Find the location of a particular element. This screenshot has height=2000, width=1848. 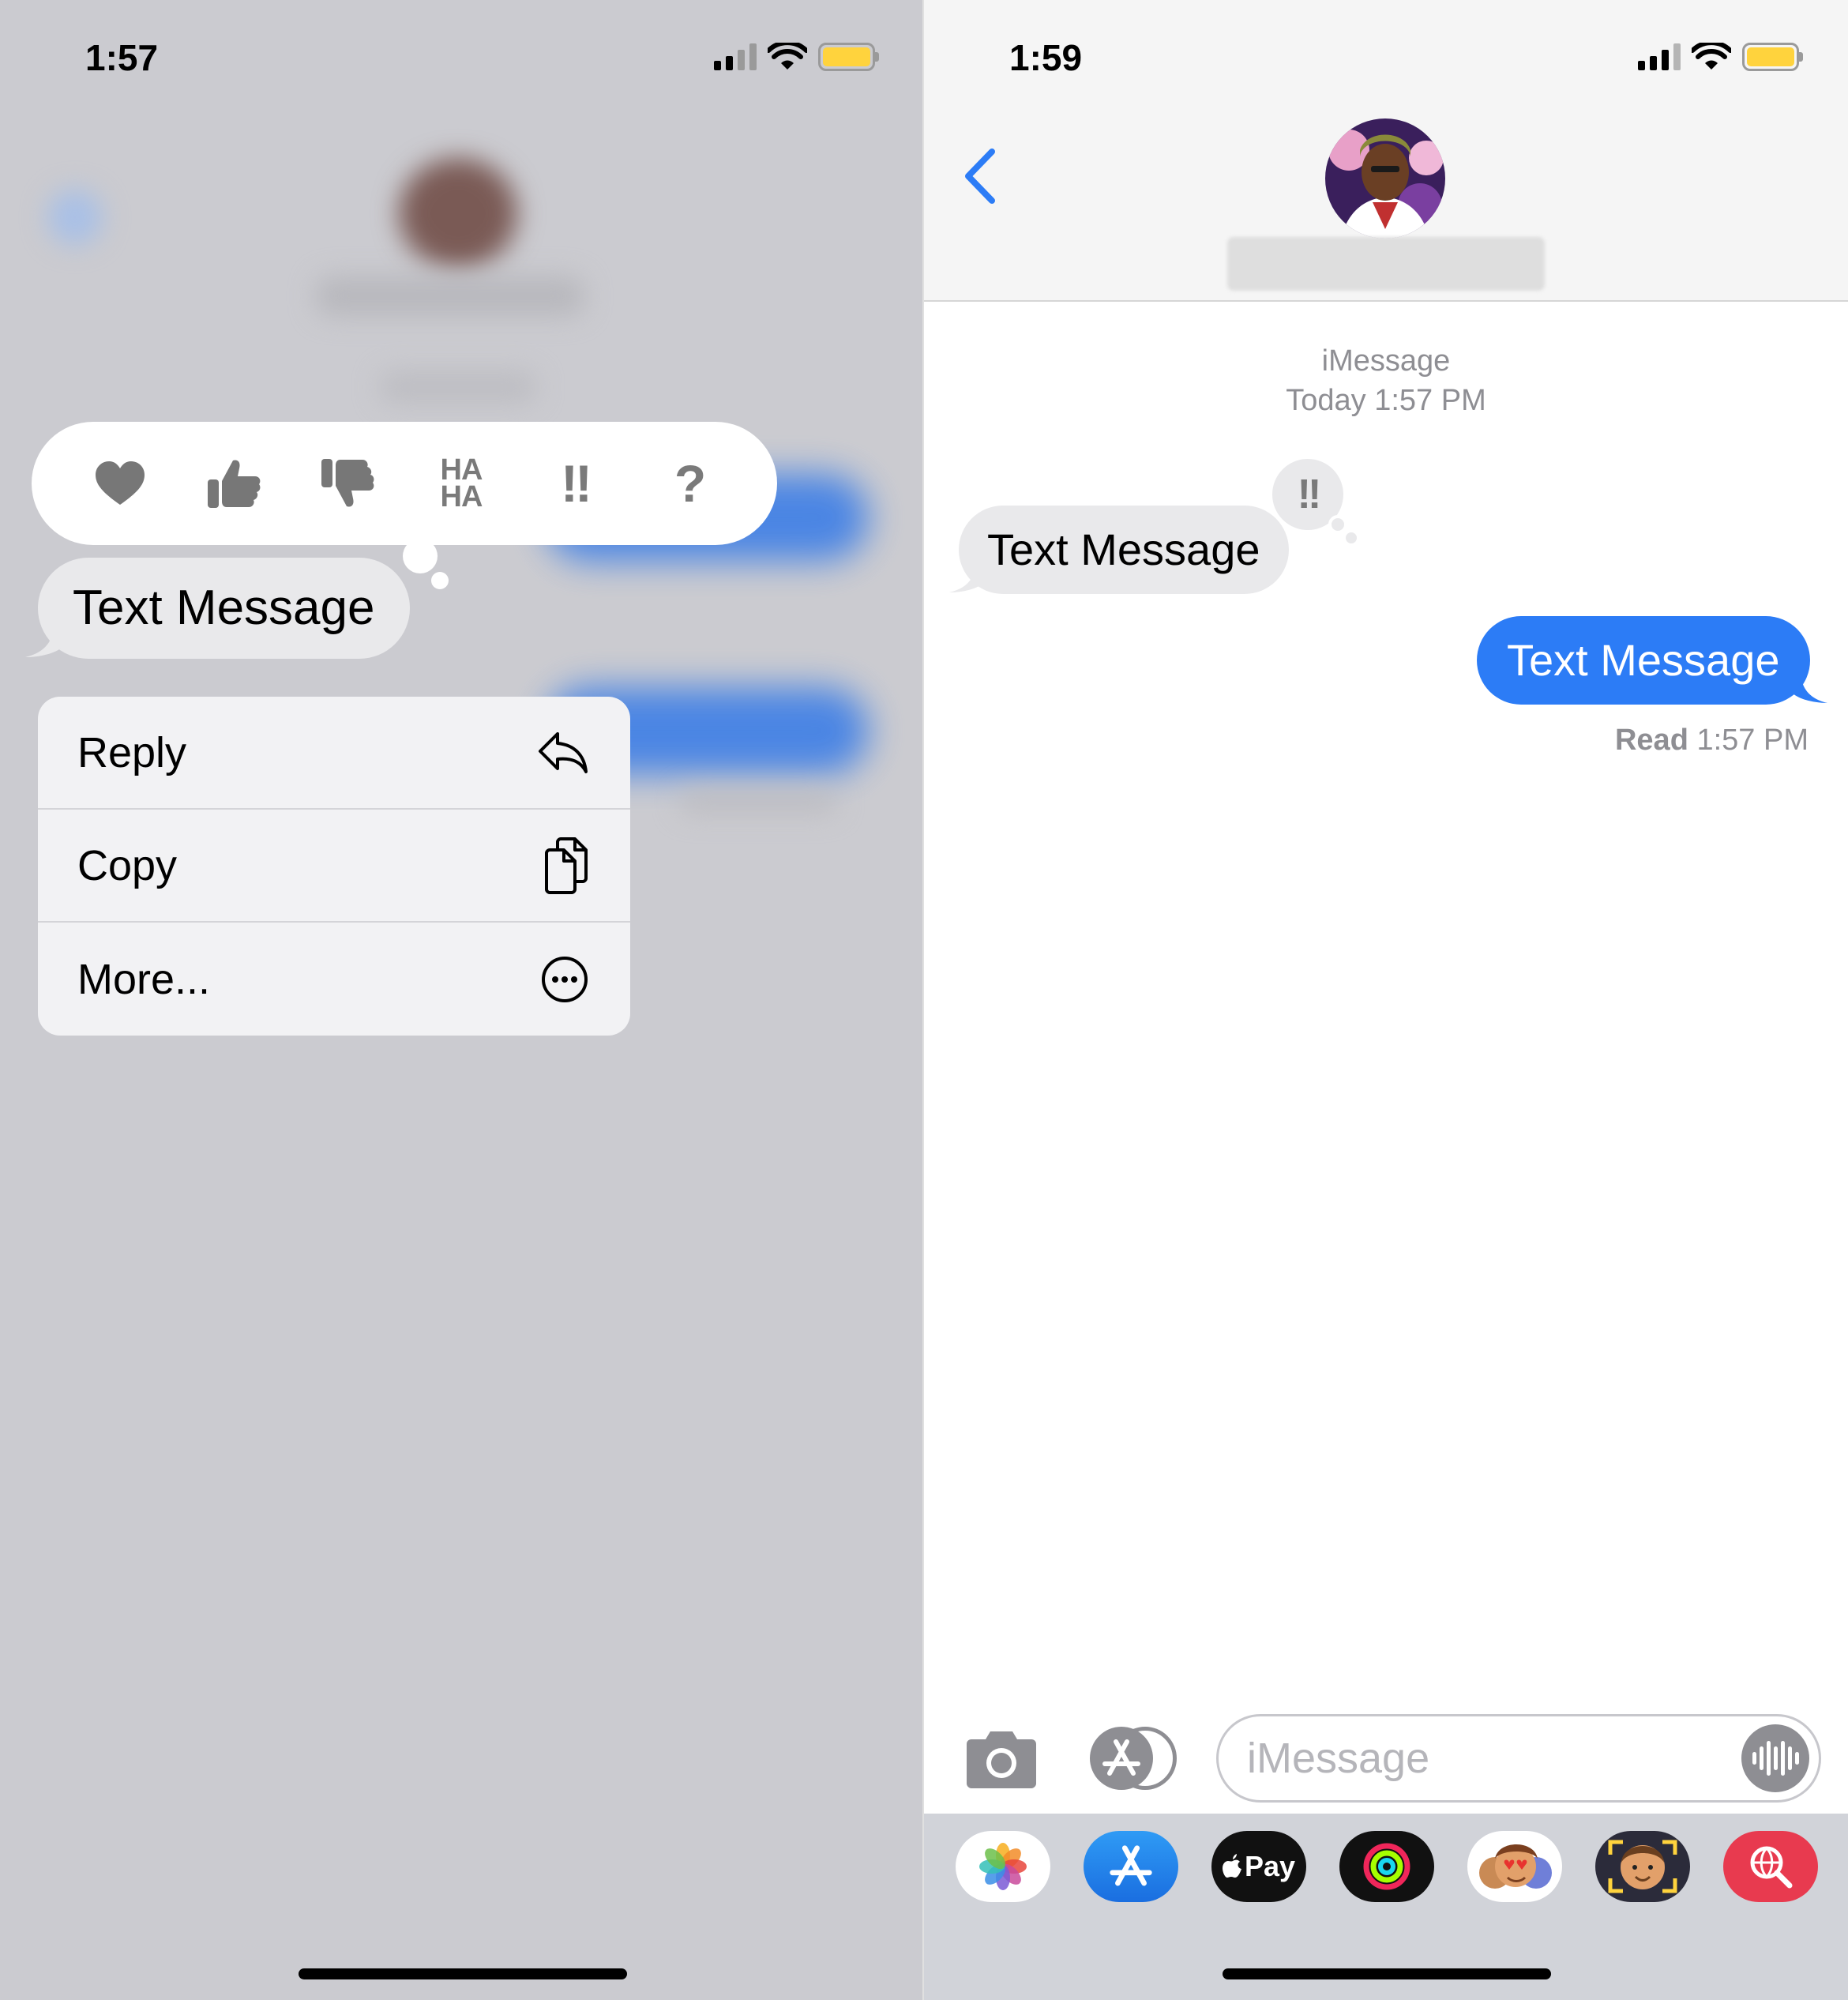

message-input: iMessage is located at coordinates (1518, 1758).